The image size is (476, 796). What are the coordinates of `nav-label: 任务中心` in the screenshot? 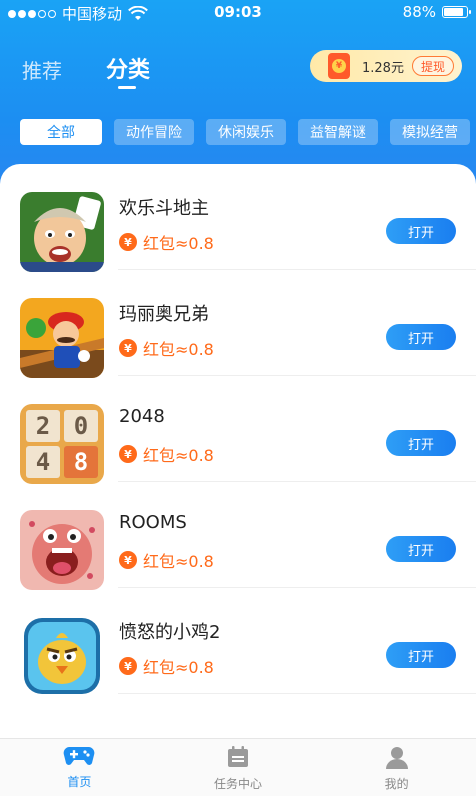 It's located at (238, 784).